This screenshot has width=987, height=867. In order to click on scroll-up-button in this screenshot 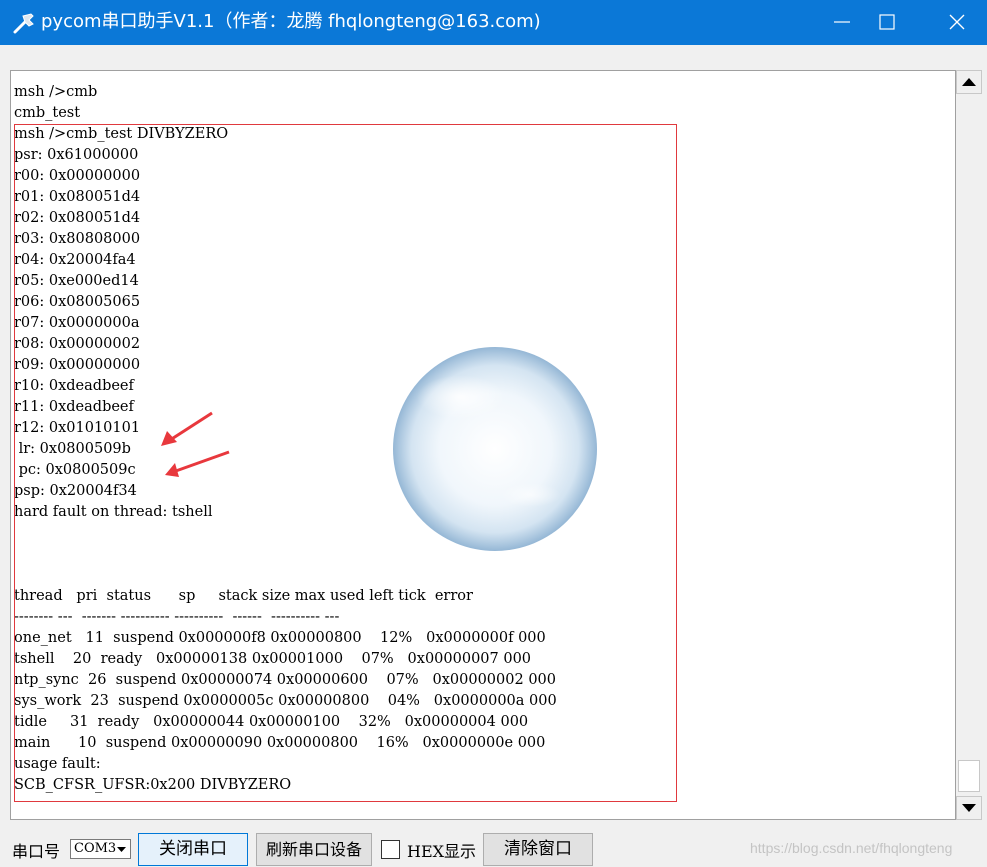, I will do `click(969, 82)`.